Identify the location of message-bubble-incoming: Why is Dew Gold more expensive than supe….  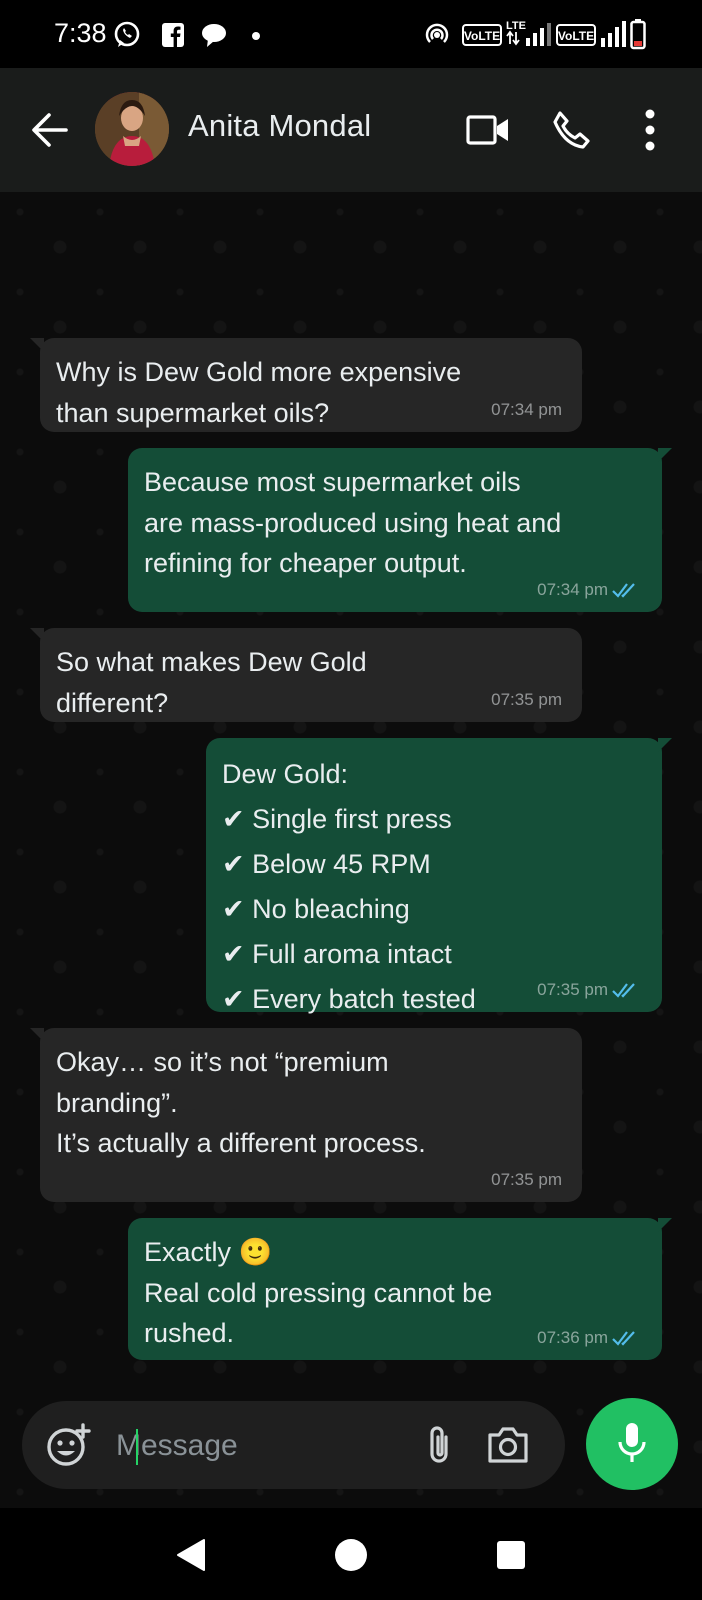
(306, 385).